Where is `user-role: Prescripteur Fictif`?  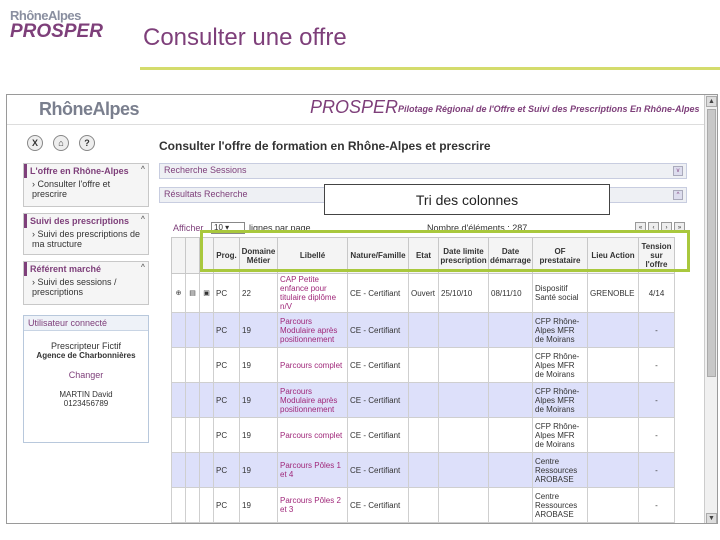
user-role: Prescripteur Fictif is located at coordinates (85, 346).